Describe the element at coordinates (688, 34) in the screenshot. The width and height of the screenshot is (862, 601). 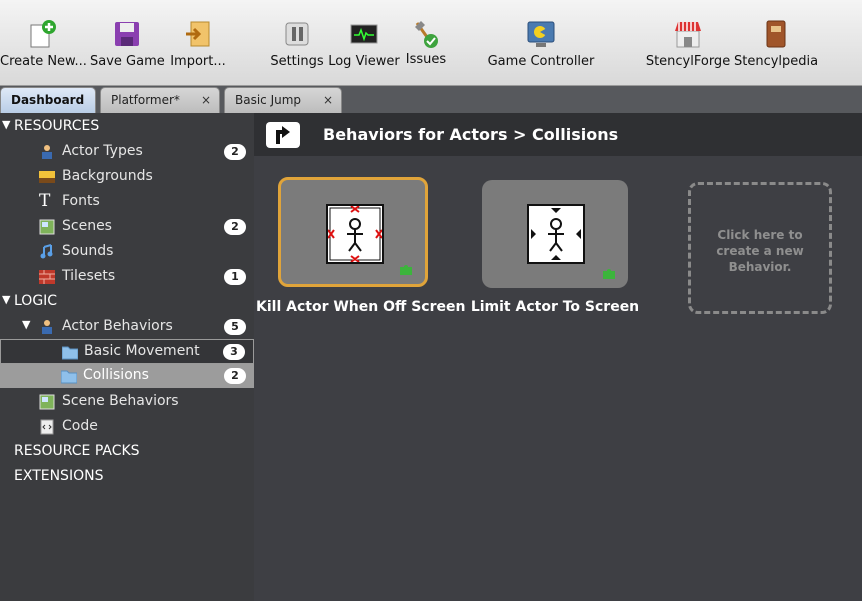
I see `stencylforge-icon` at that location.